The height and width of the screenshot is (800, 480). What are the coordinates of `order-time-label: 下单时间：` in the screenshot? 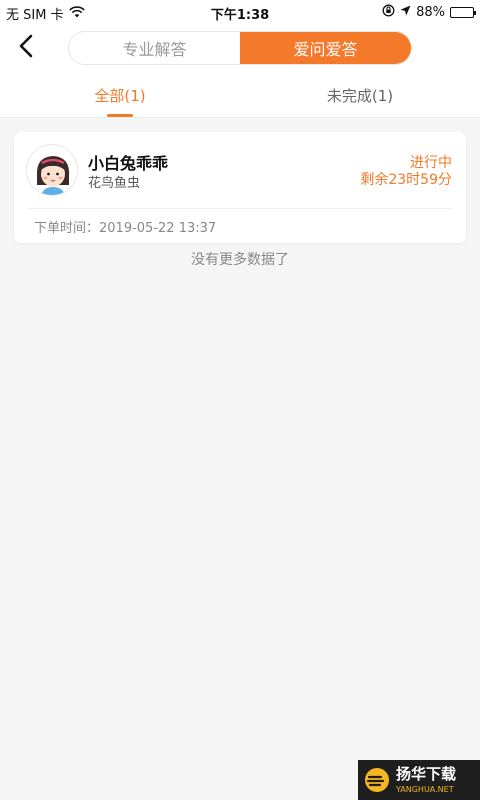 It's located at (67, 228).